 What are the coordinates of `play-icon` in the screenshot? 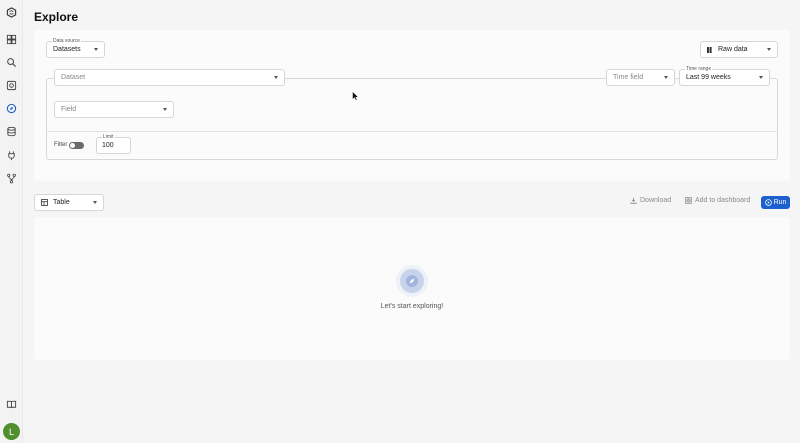 It's located at (768, 202).